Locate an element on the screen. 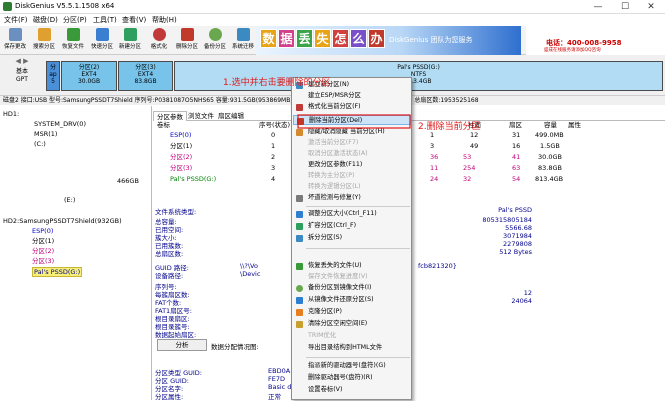 This screenshot has height=401, width=665. table-row-capacity: 813.4GB is located at coordinates (549, 179).